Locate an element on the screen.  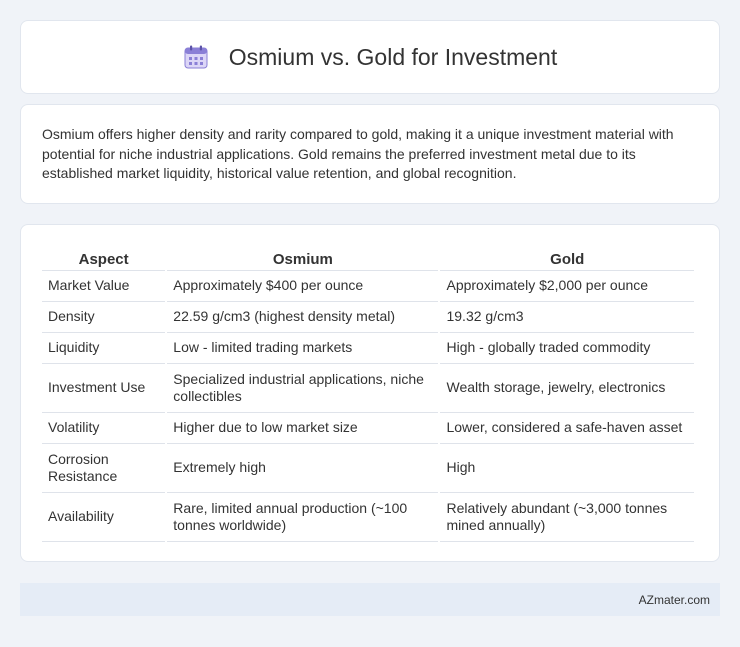
title-card: Osmium vs. Gold for Investment is located at coordinates (370, 57).